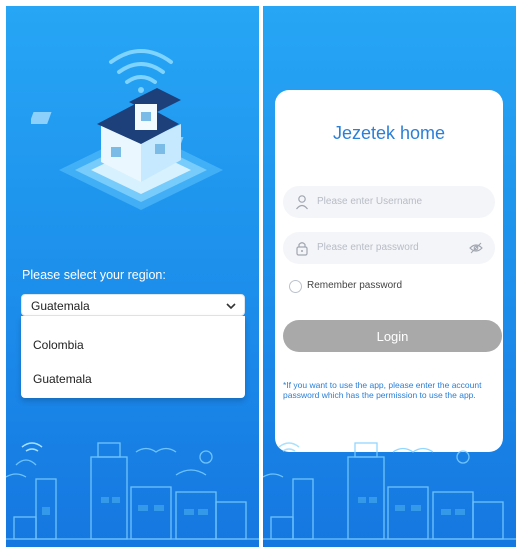  I want to click on region-option-guatemala: Guatemala, so click(62, 379).